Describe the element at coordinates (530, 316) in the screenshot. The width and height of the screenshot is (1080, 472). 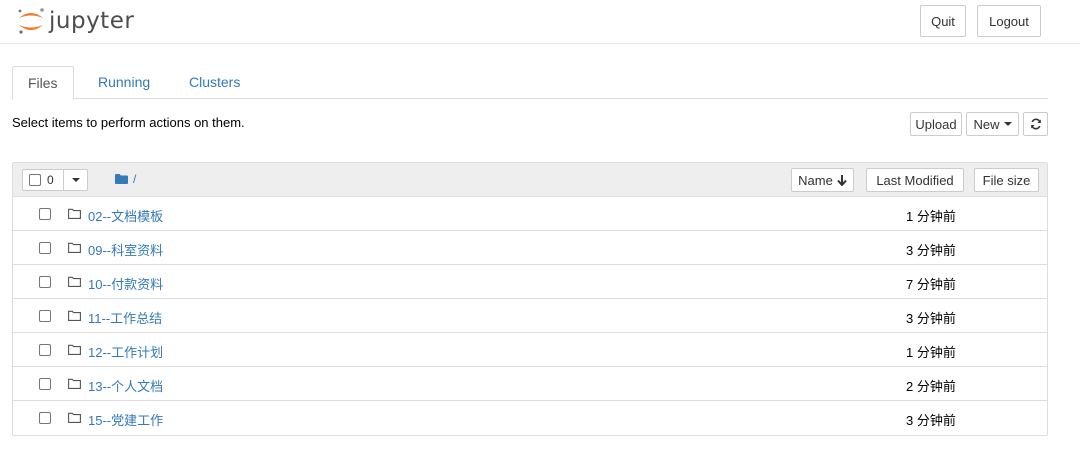
I see `list-item: 11--工作总结 3 分钟前` at that location.